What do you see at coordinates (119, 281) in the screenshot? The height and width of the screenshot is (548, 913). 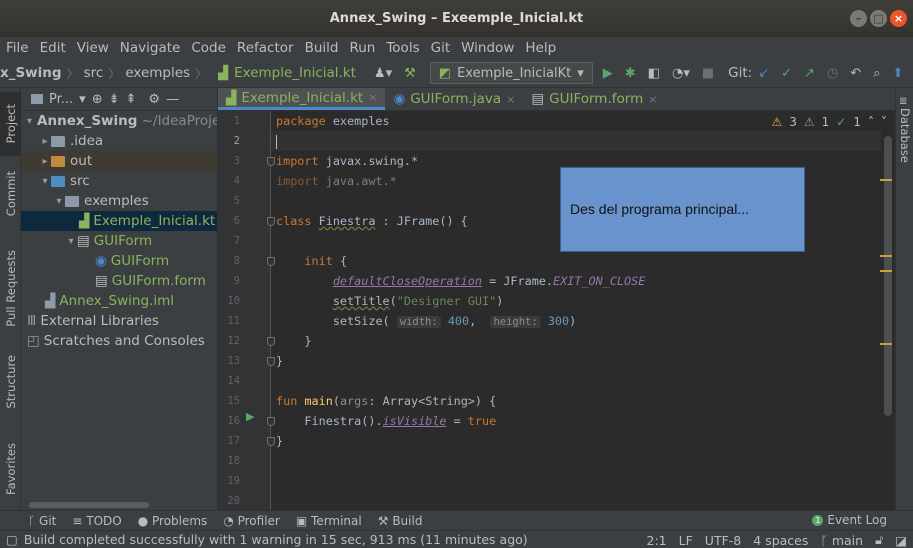 I see `tree-item-guiform-form: ▤ GUIForm.form` at bounding box center [119, 281].